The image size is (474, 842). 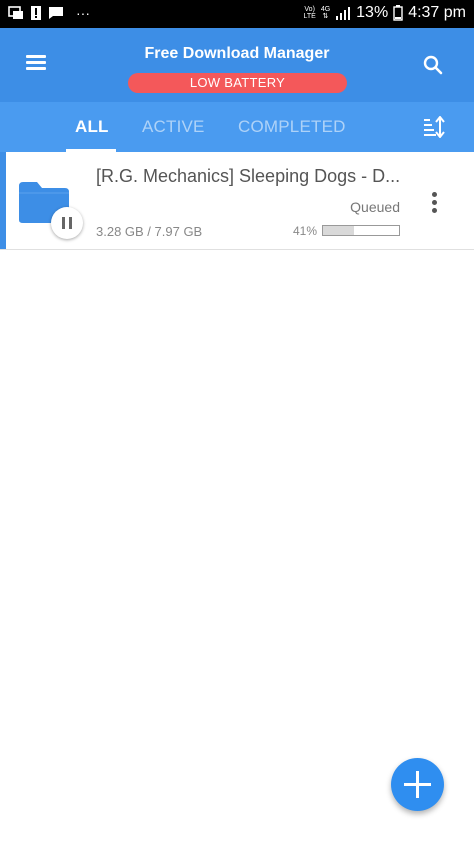 What do you see at coordinates (305, 231) in the screenshot?
I see `download-percent: 41%` at bounding box center [305, 231].